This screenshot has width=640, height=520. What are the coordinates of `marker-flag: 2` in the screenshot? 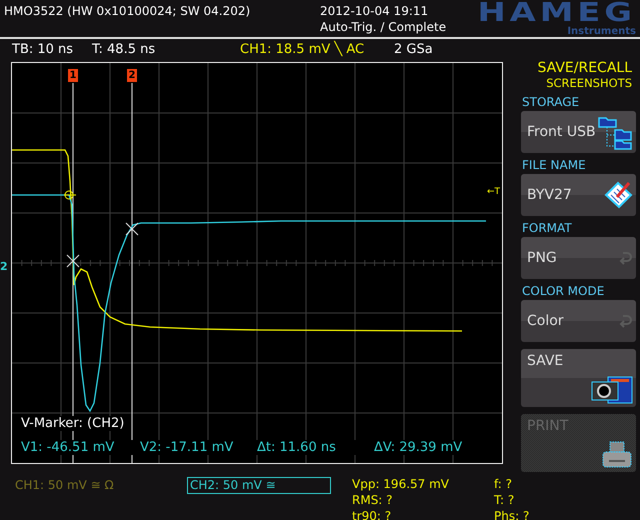 It's located at (132, 75).